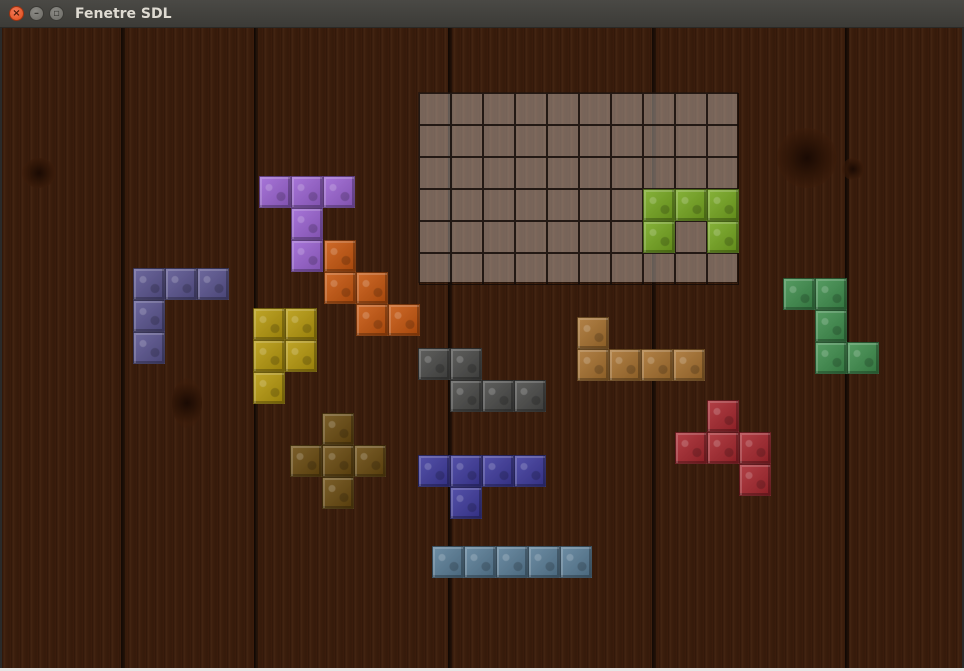 The width and height of the screenshot is (964, 671). What do you see at coordinates (56, 13) in the screenshot?
I see `maximize-button: ▫` at bounding box center [56, 13].